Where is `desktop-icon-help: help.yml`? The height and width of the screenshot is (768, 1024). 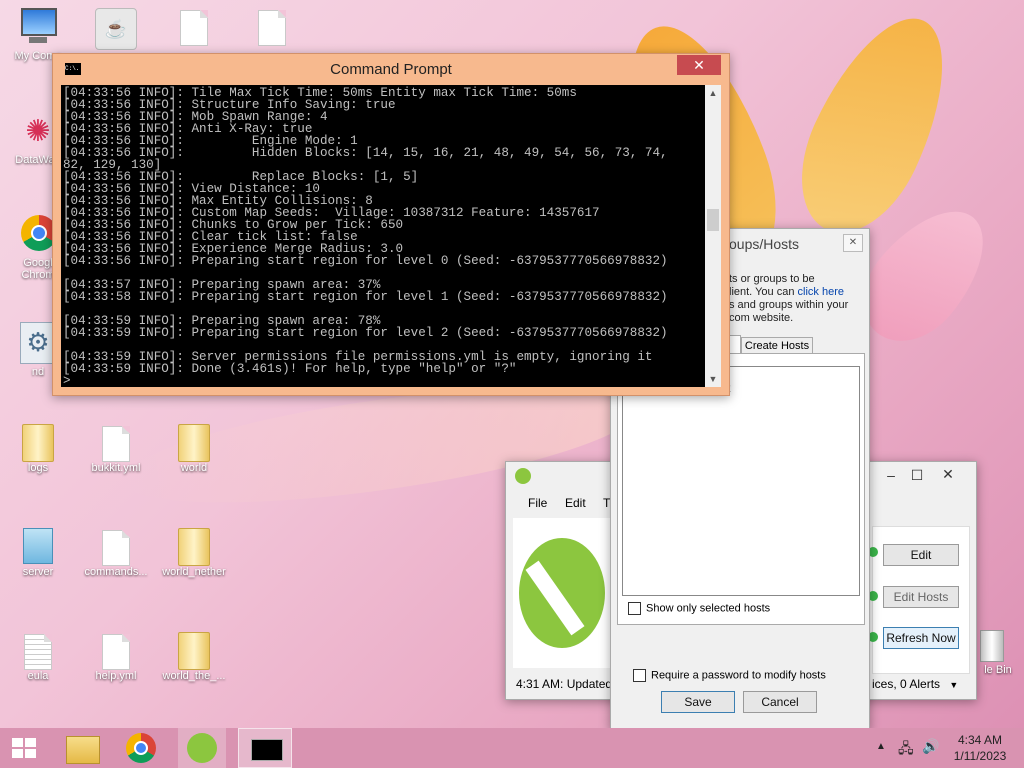 desktop-icon-help: help.yml is located at coordinates (116, 658).